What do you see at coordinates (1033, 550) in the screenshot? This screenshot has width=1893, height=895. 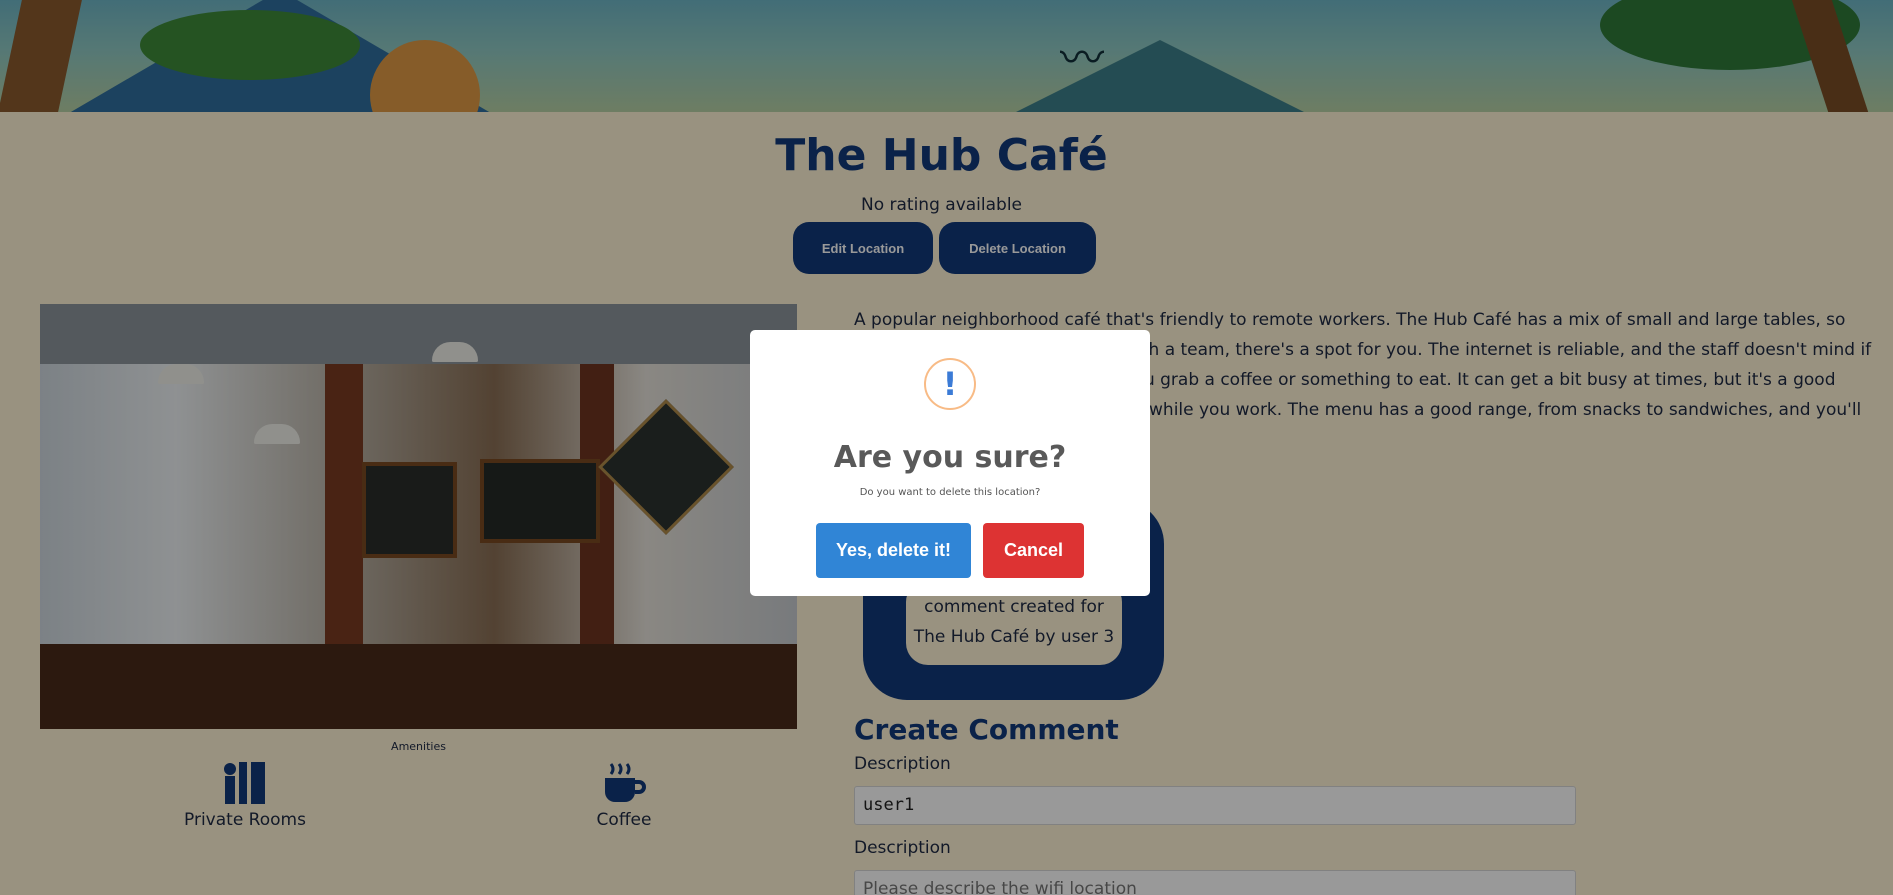 I see `cancel-button: Cancel` at bounding box center [1033, 550].